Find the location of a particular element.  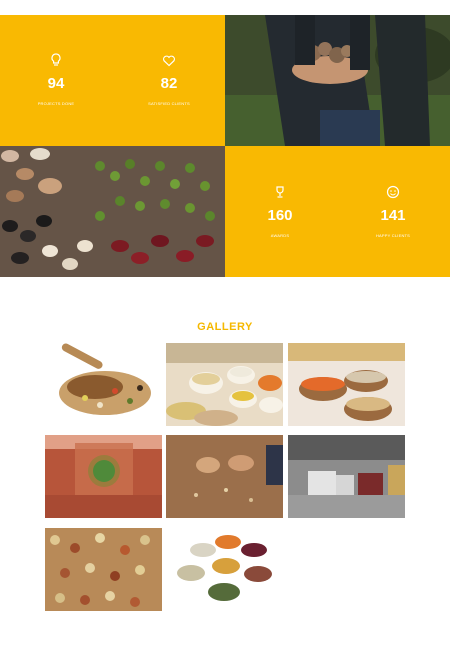

stat-label: HAPPY CLIENTS is located at coordinates (393, 235).